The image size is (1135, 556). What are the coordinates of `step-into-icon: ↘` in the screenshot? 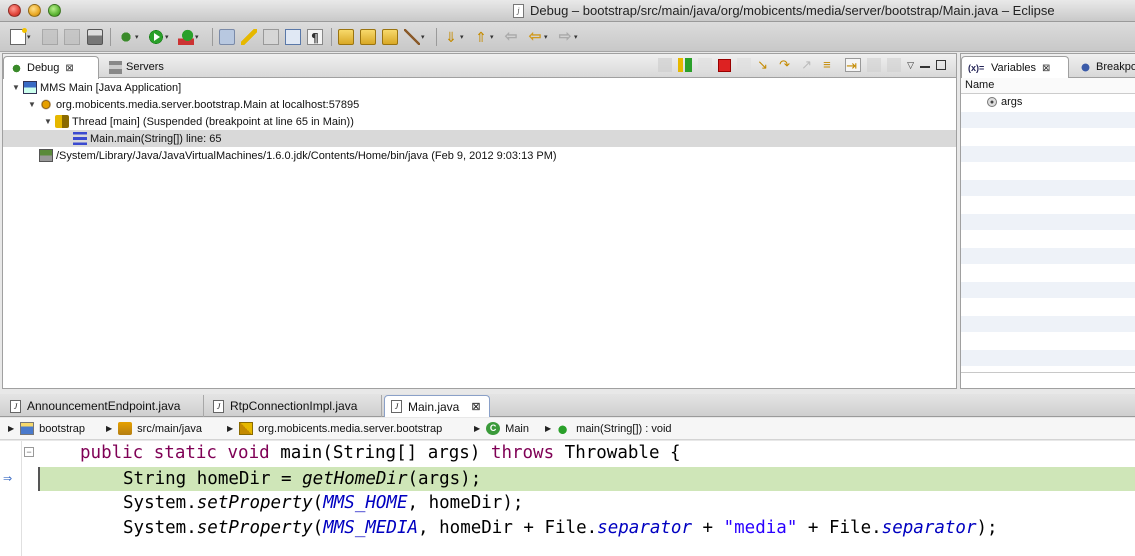 It's located at (765, 65).